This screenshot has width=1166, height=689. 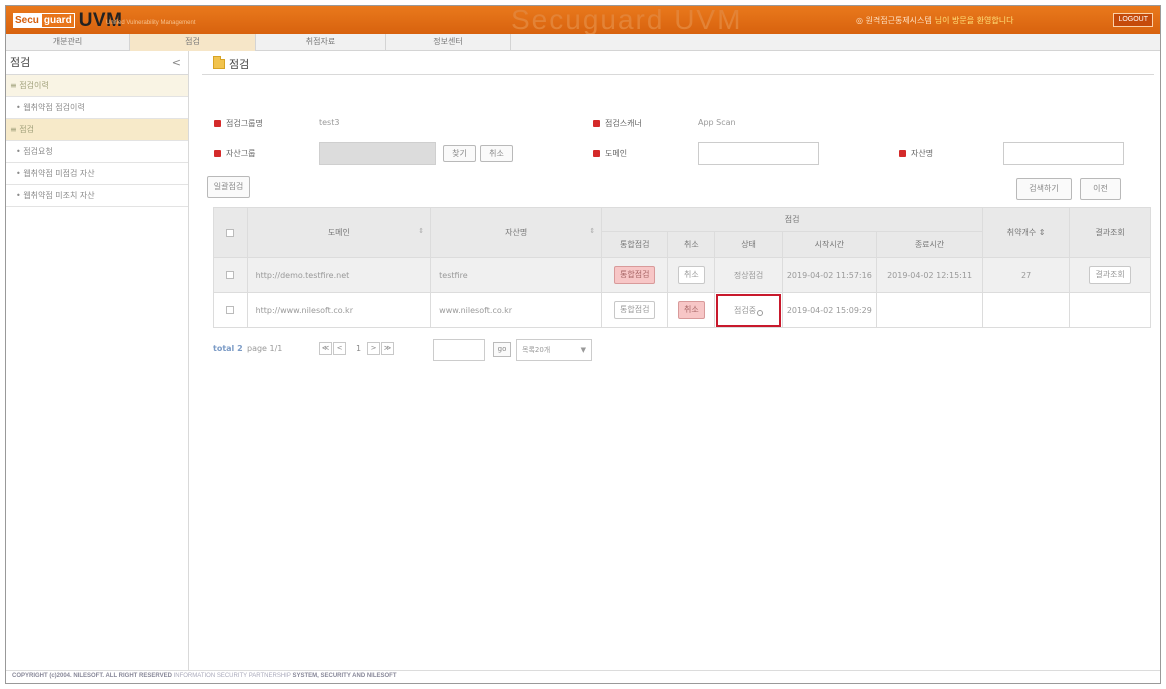 I want to click on reset-button: 이전, so click(x=1100, y=189).